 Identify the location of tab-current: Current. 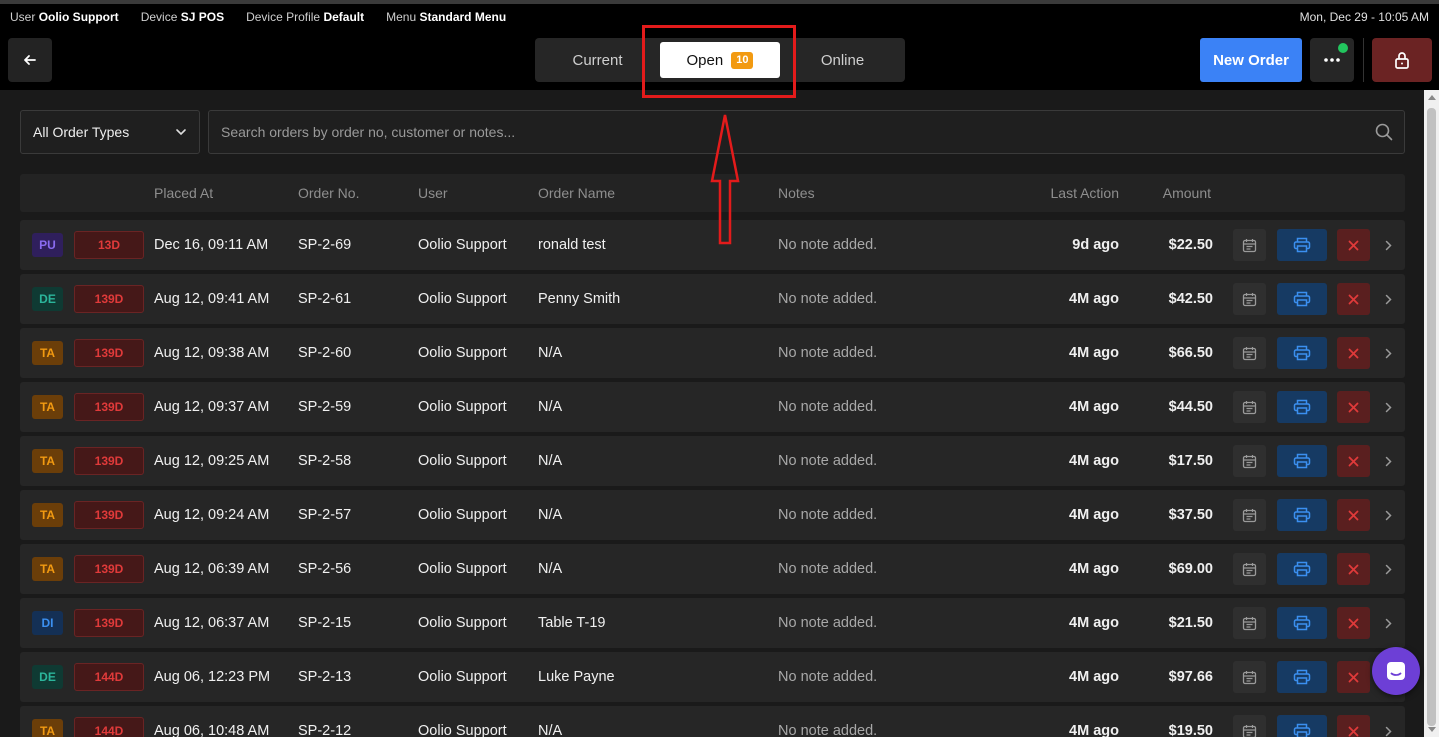
(597, 60).